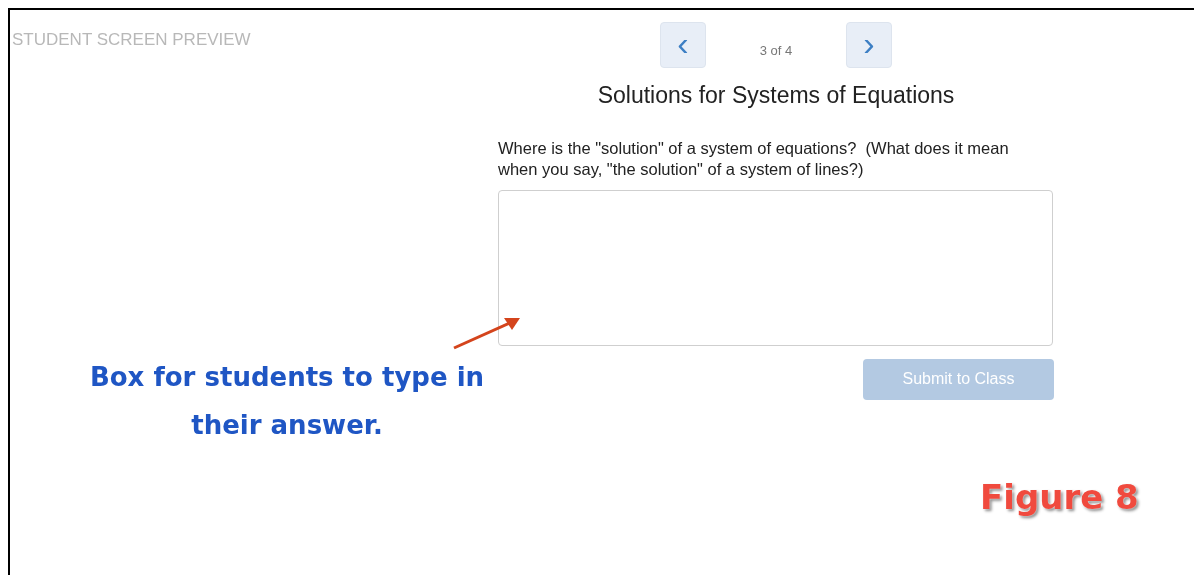 The width and height of the screenshot is (1194, 575). I want to click on answer-field, so click(775, 267).